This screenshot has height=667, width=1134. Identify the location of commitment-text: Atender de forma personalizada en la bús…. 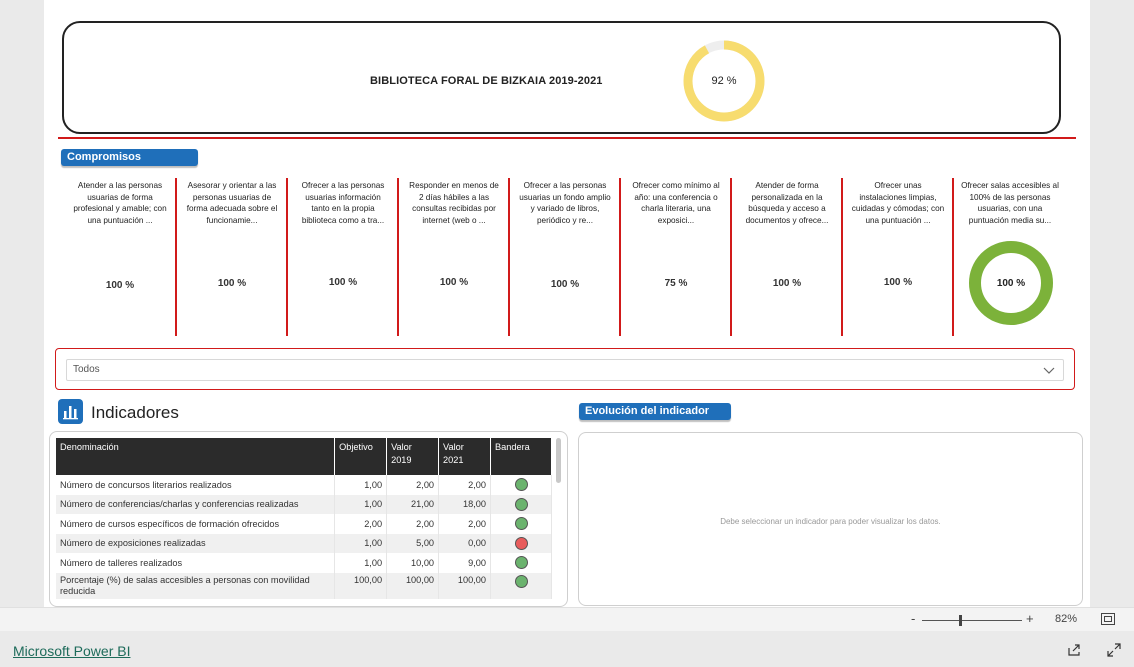
(787, 203).